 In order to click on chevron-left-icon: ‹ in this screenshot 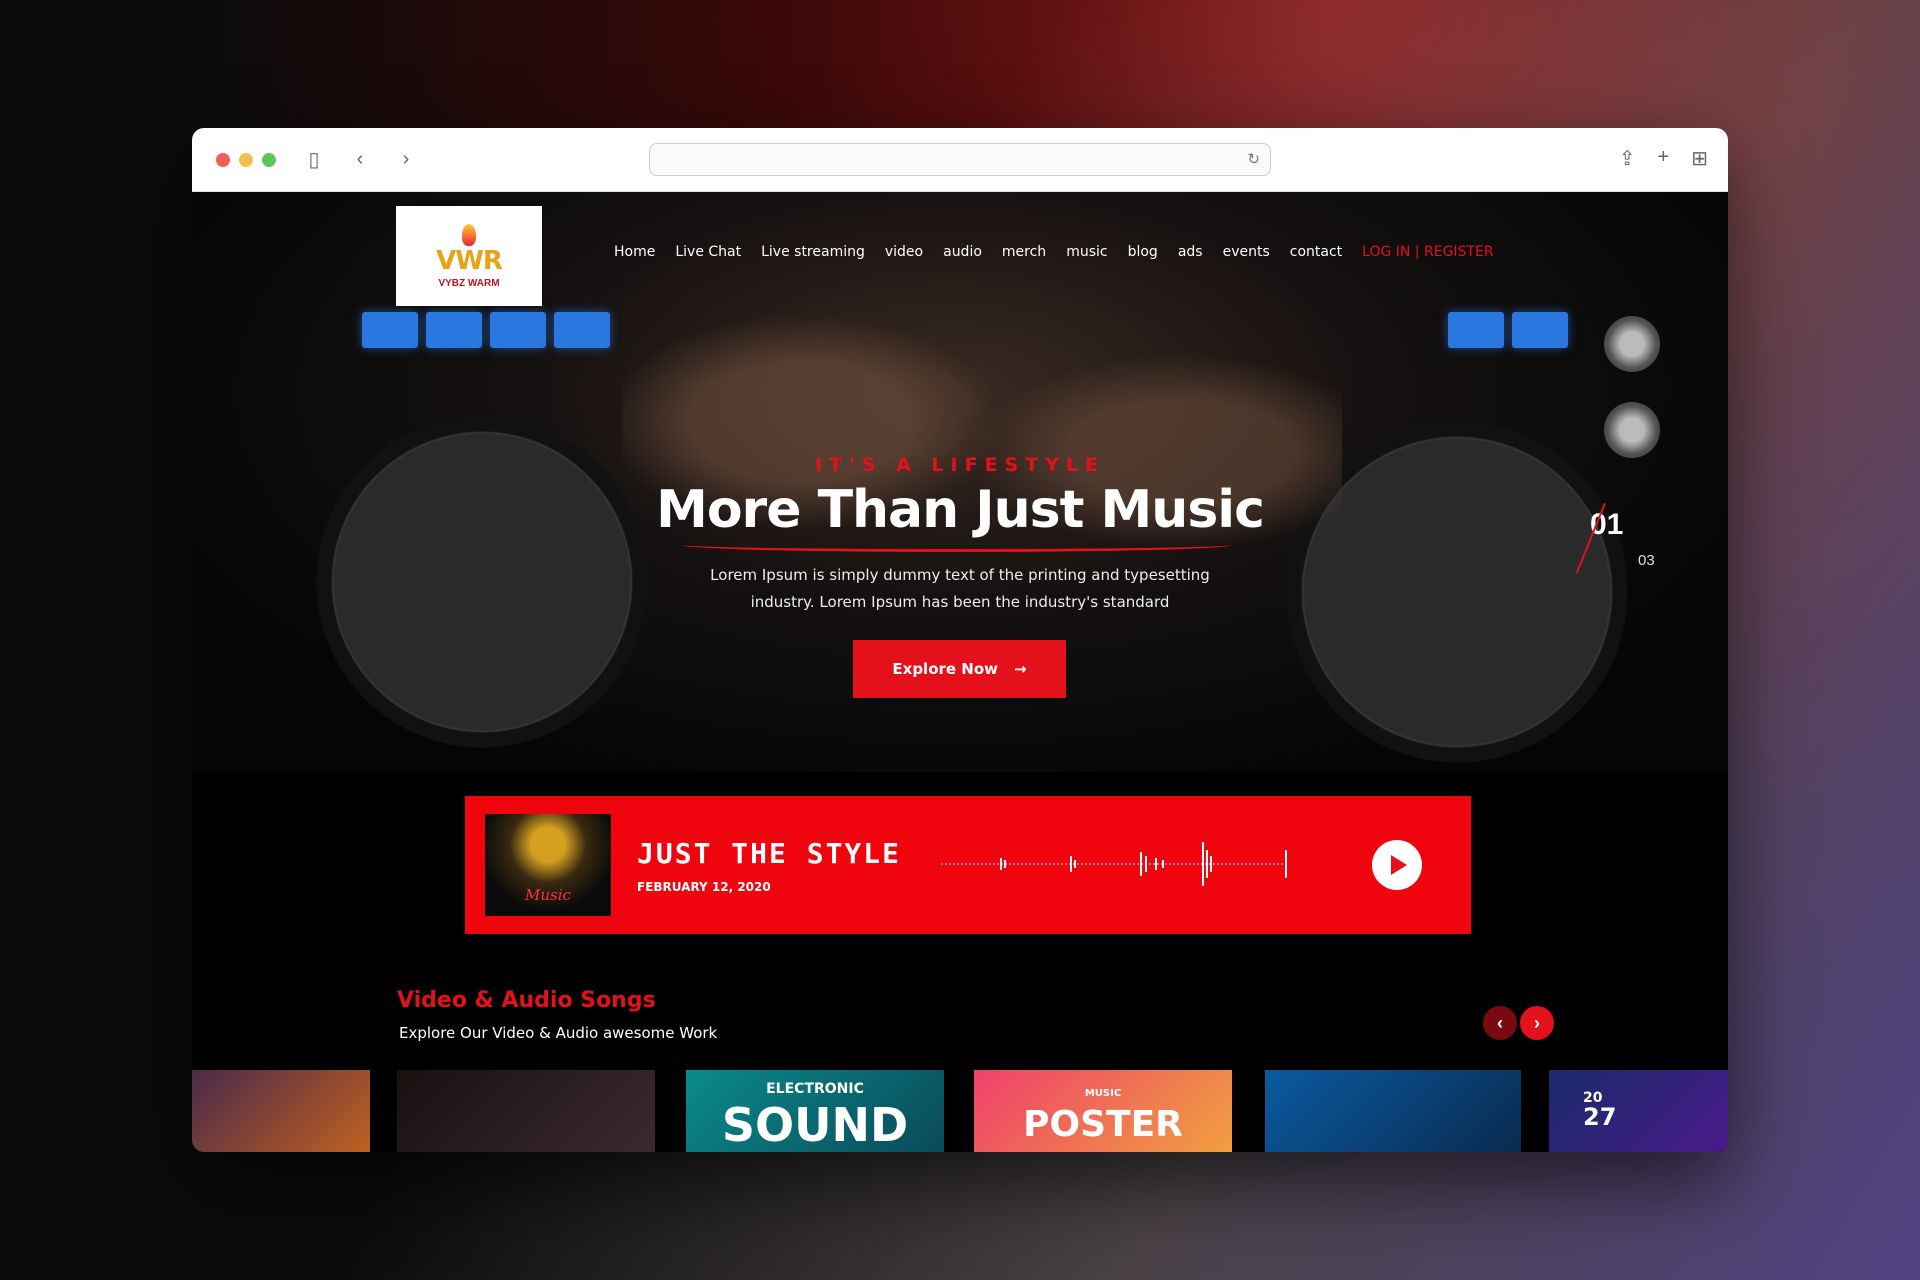, I will do `click(1500, 1022)`.